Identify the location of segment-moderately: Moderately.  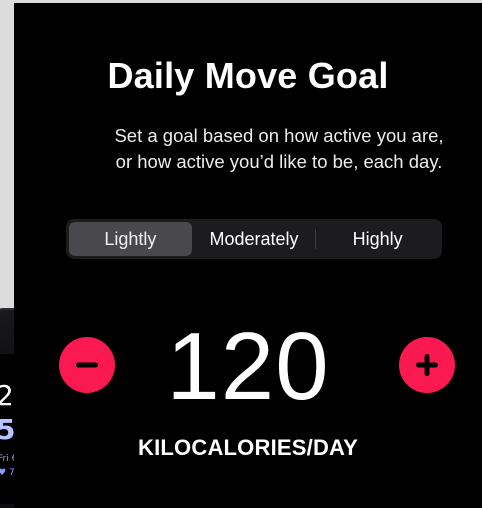
(254, 239).